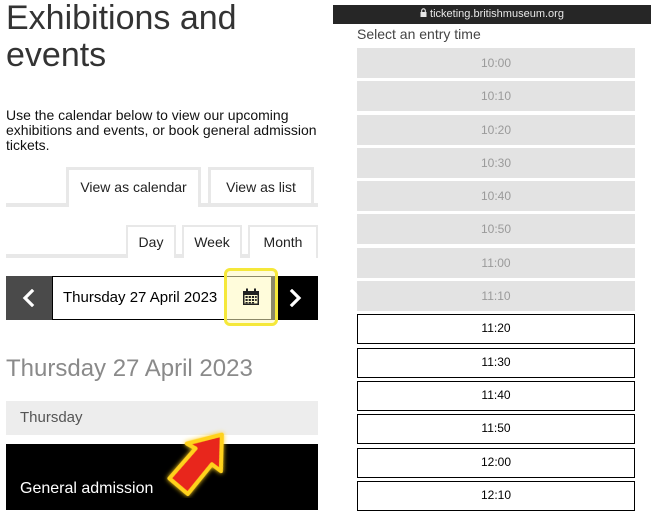 The width and height of the screenshot is (651, 519). I want to click on time-slot: 10:40, so click(496, 196).